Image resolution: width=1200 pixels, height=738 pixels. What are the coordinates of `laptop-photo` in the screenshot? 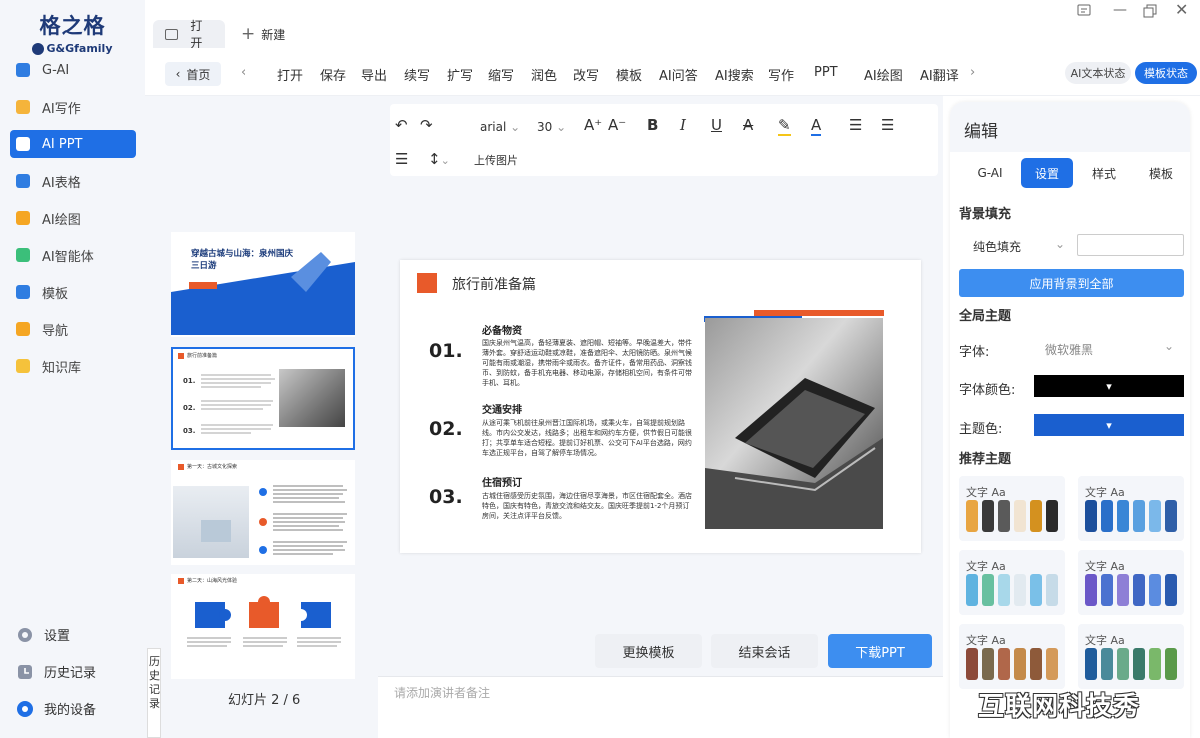 It's located at (794, 423).